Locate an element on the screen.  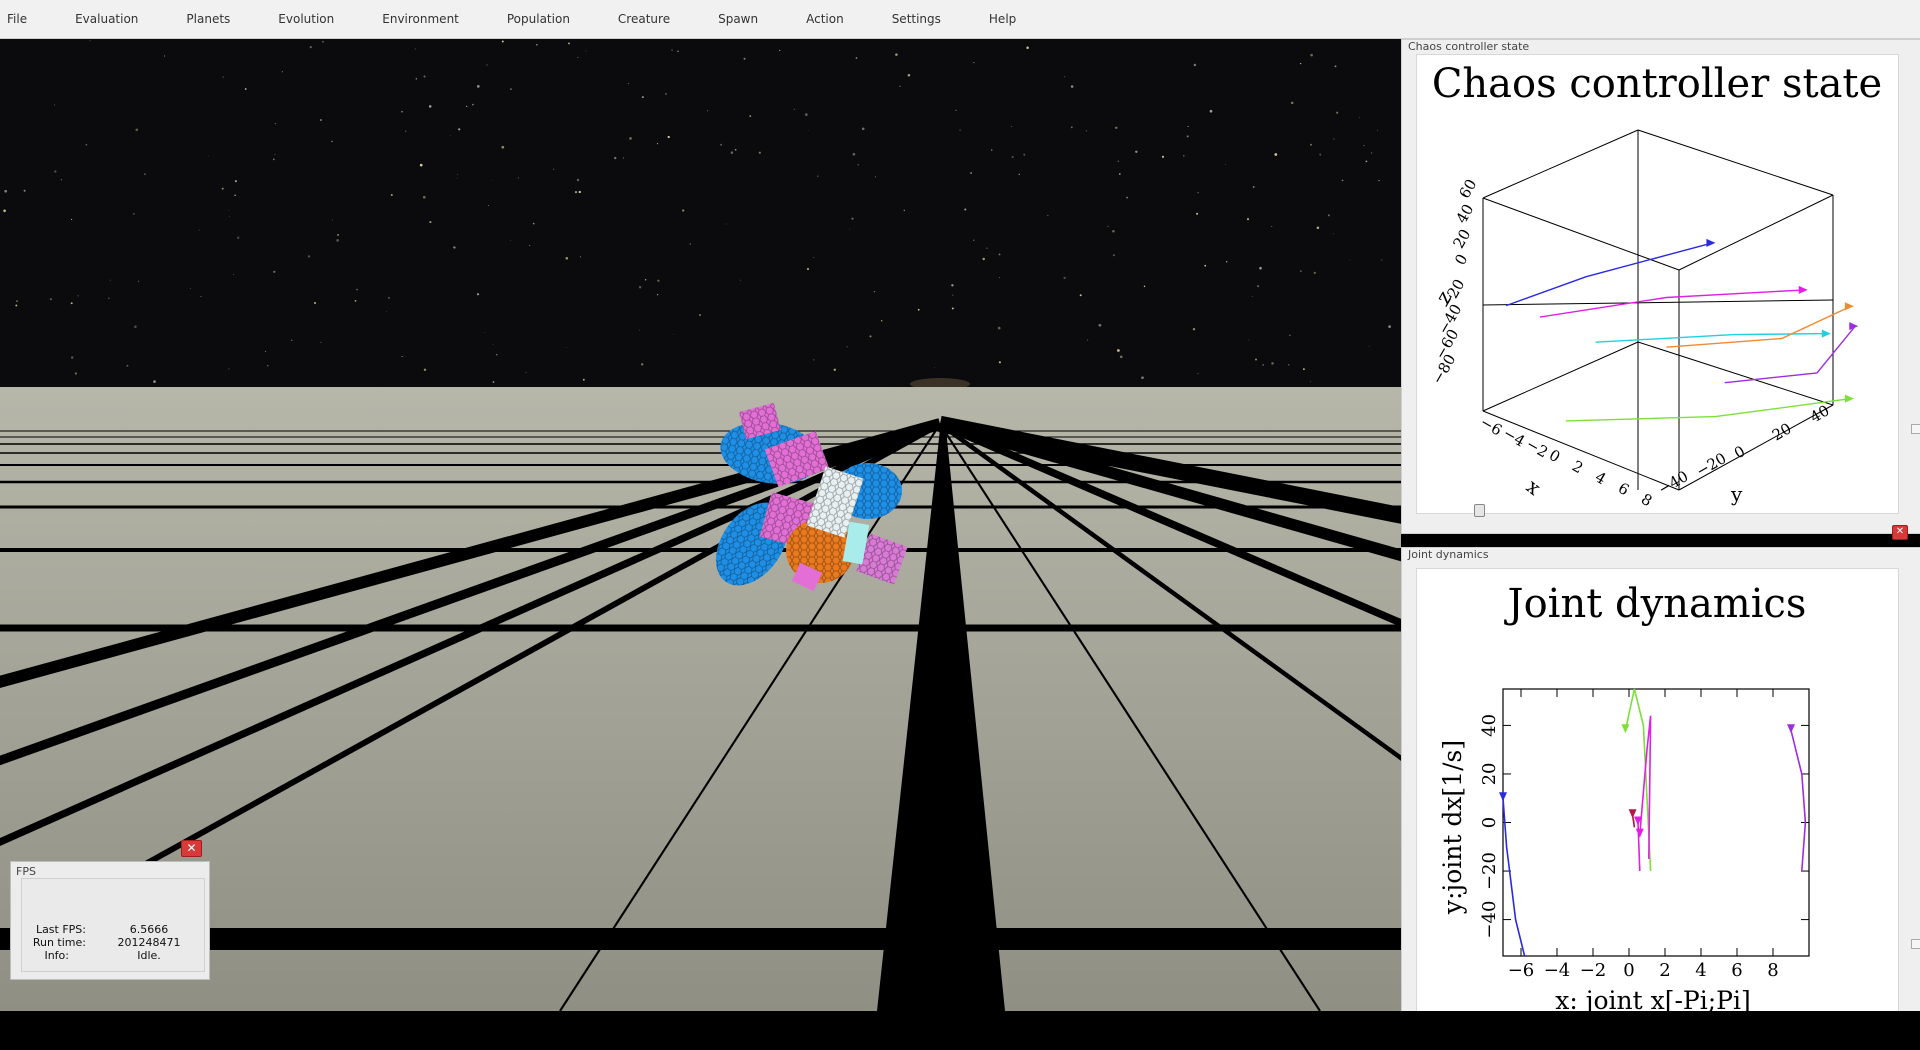
chaos-x-tick-label: 4 is located at coordinates (1600, 478).